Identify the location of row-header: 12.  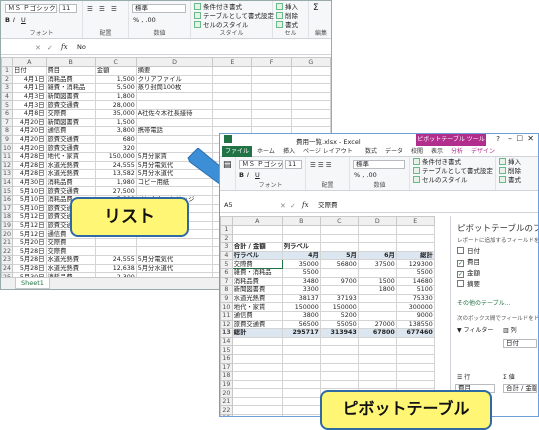
(226, 324).